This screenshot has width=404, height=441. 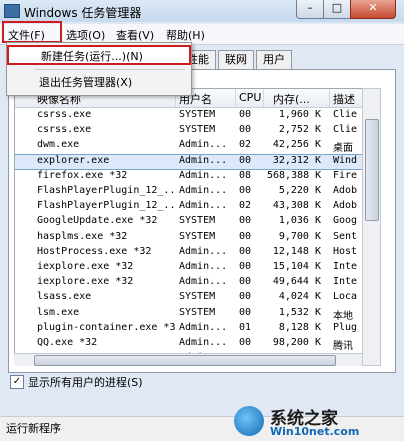 What do you see at coordinates (189, 147) in the screenshot?
I see `process-row: dwm.exe Admin... 02 42,256 K 桌面` at bounding box center [189, 147].